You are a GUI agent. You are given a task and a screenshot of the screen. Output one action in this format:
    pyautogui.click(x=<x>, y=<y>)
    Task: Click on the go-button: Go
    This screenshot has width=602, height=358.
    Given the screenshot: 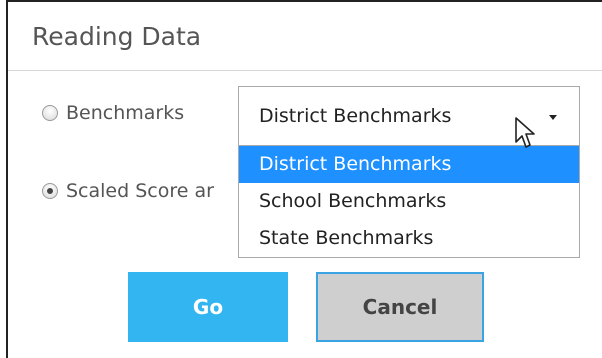 What is the action you would take?
    pyautogui.click(x=208, y=307)
    